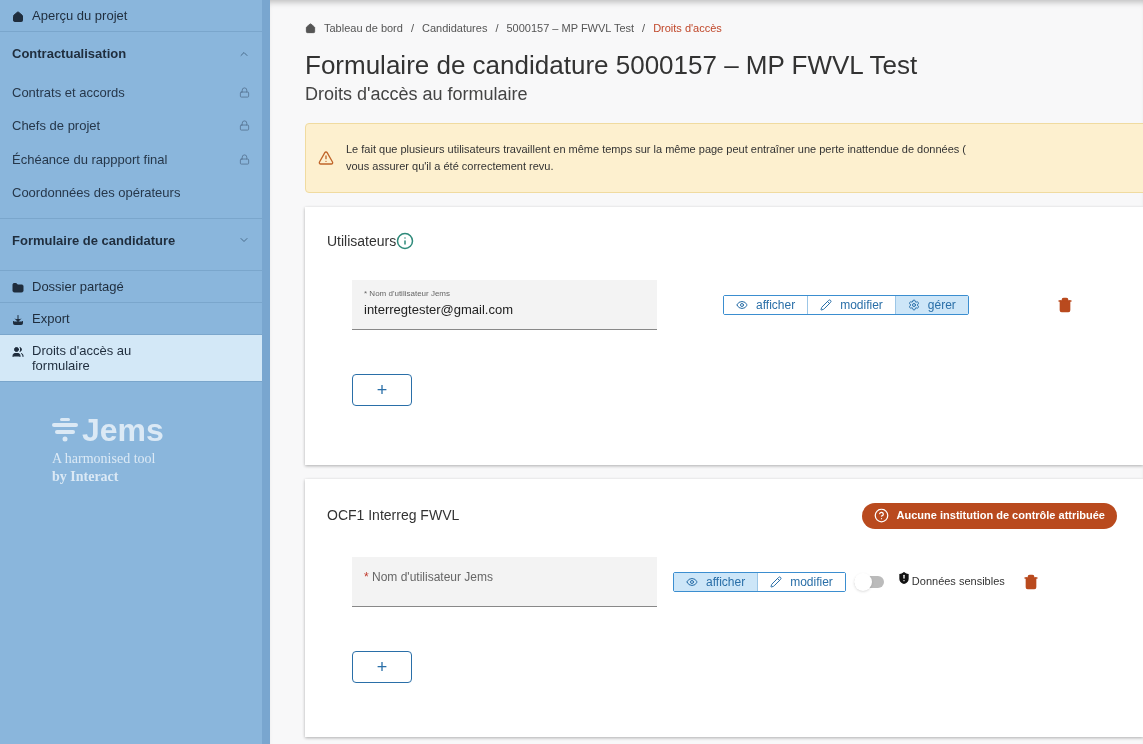  I want to click on sidebar-item: Droits d'accès au formulaire, so click(131, 358).